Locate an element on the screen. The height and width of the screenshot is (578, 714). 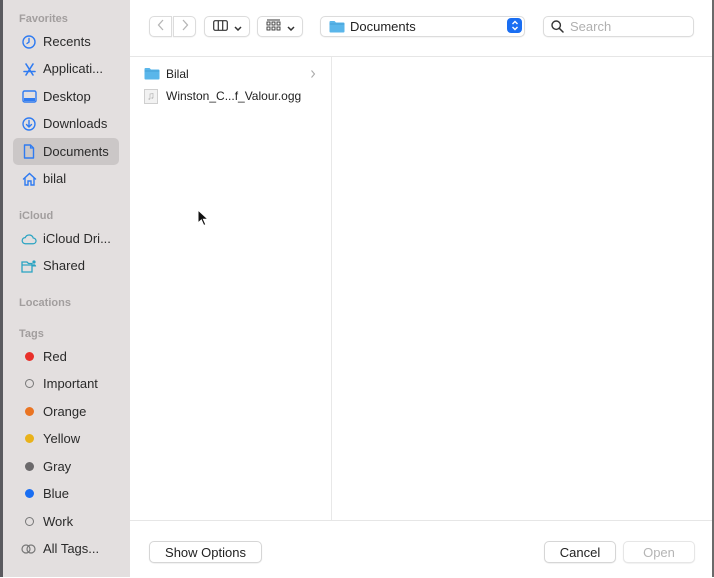
sidebar-item-documents: Documents is located at coordinates (66, 151).